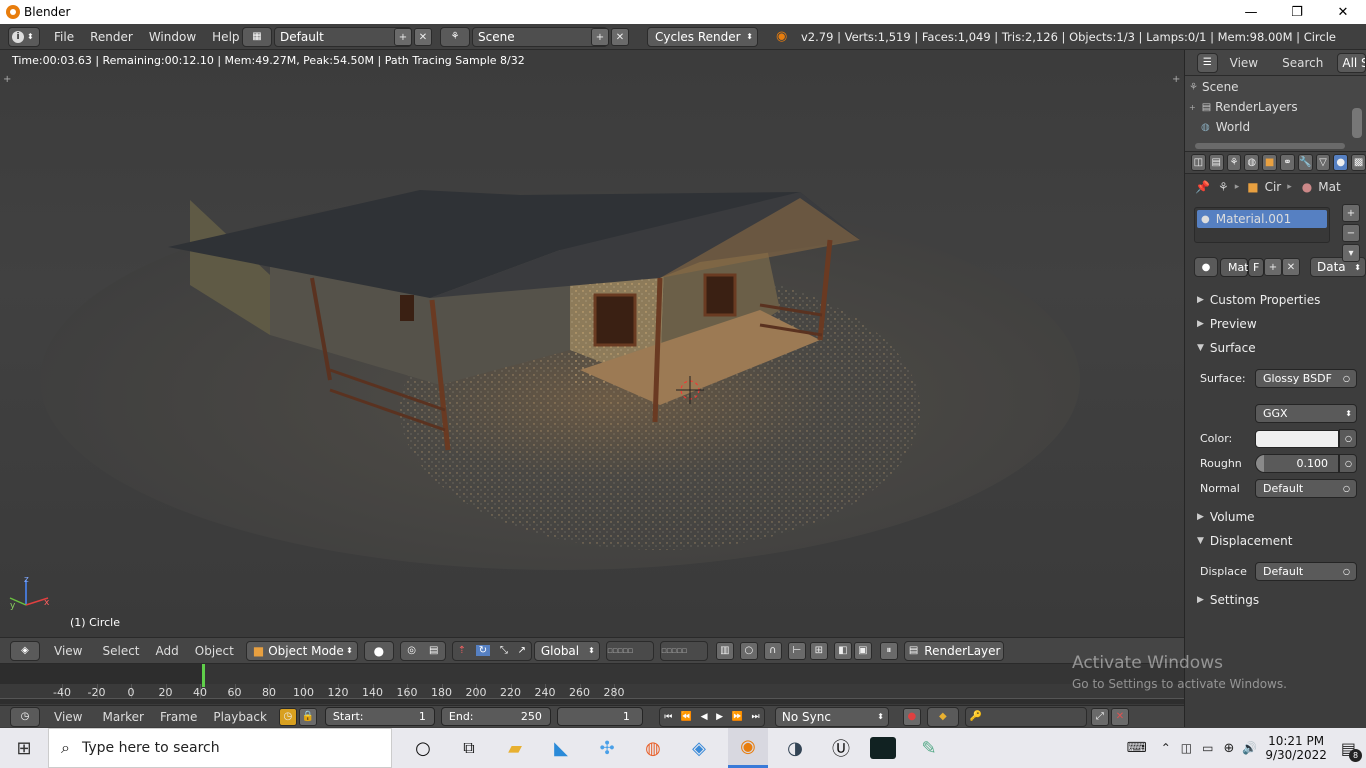 The width and height of the screenshot is (1366, 768). I want to click on outliner-menu-search: Search, so click(1302, 63).